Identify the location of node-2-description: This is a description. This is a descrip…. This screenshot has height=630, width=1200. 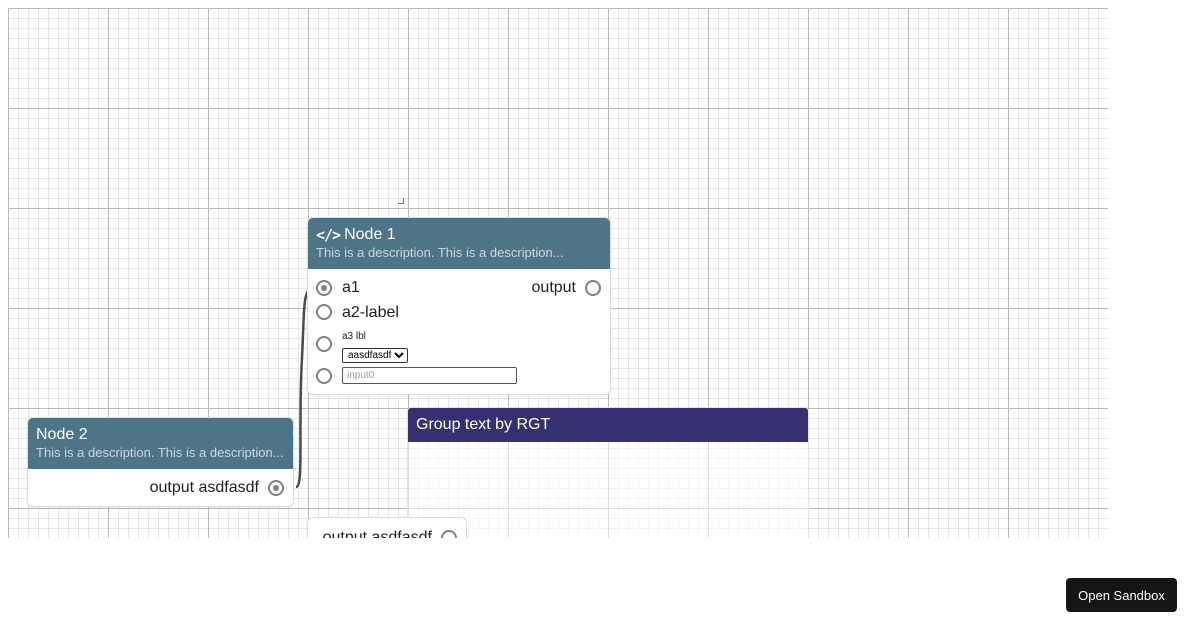
(160, 452).